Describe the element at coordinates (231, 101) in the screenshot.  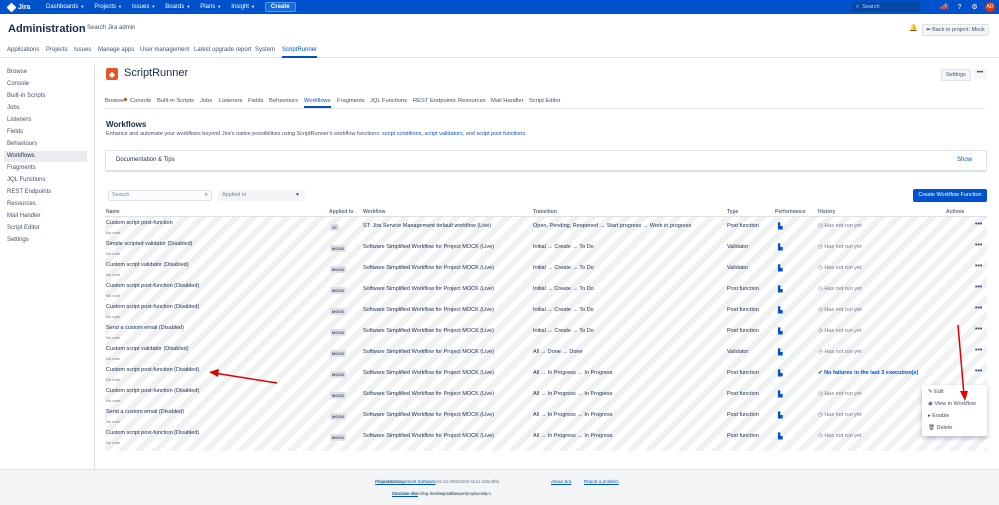
I see `tab-listeners: Listeners` at that location.